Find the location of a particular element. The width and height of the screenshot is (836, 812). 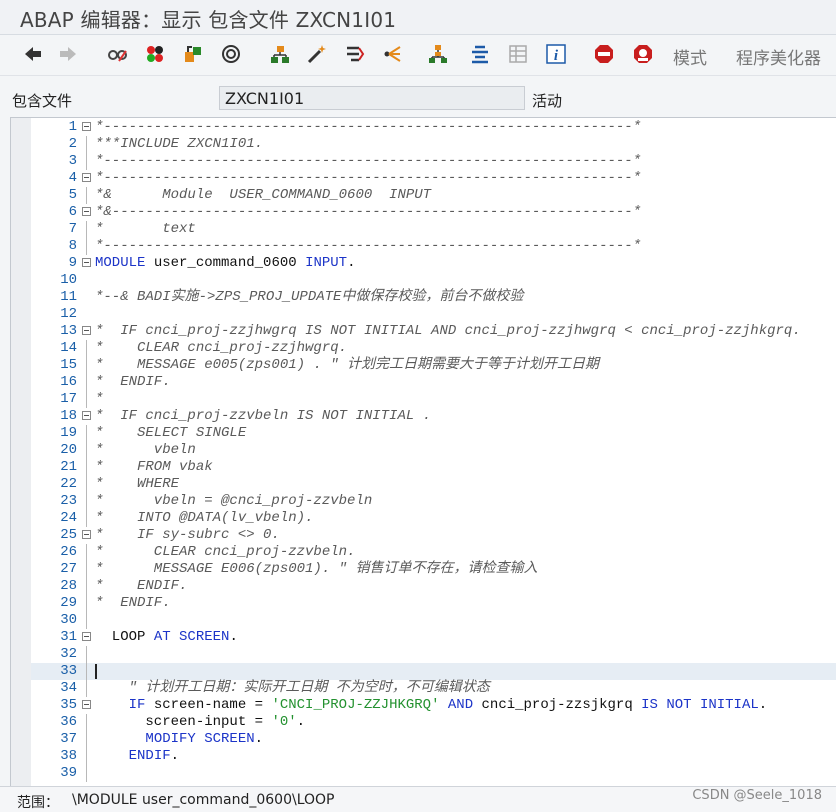

table-grid-icon is located at coordinates (518, 54).